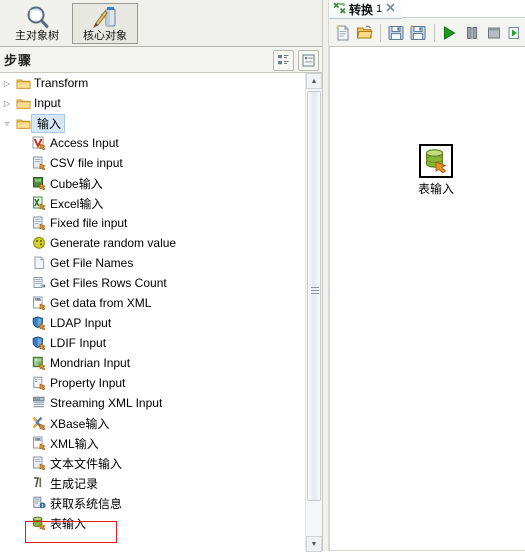 The width and height of the screenshot is (525, 552). Describe the element at coordinates (77, 203) in the screenshot. I see `tree-step-label: Excel输入` at that location.